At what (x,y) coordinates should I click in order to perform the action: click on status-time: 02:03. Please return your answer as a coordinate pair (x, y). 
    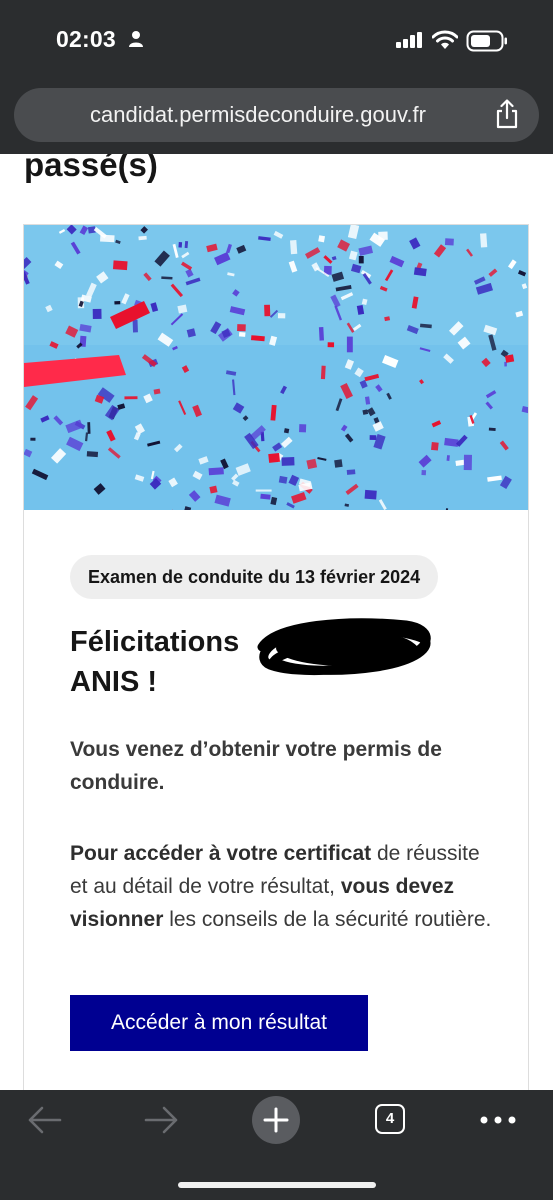
    Looking at the image, I should click on (86, 39).